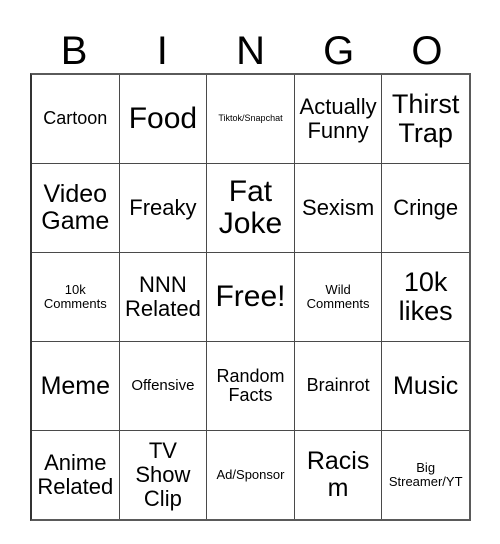  I want to click on bingo-cell: Wild Comments, so click(337, 297).